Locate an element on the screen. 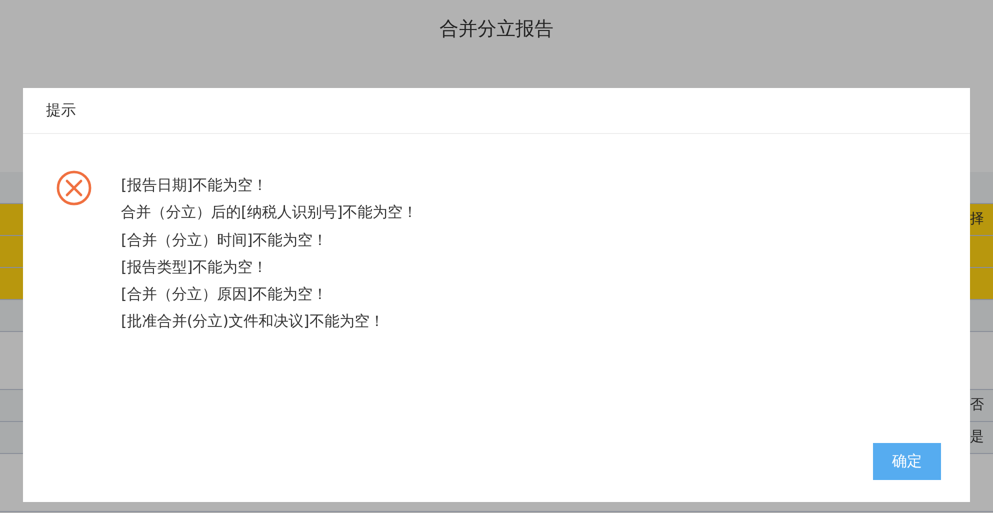  table-cell-text: 择 is located at coordinates (977, 219).